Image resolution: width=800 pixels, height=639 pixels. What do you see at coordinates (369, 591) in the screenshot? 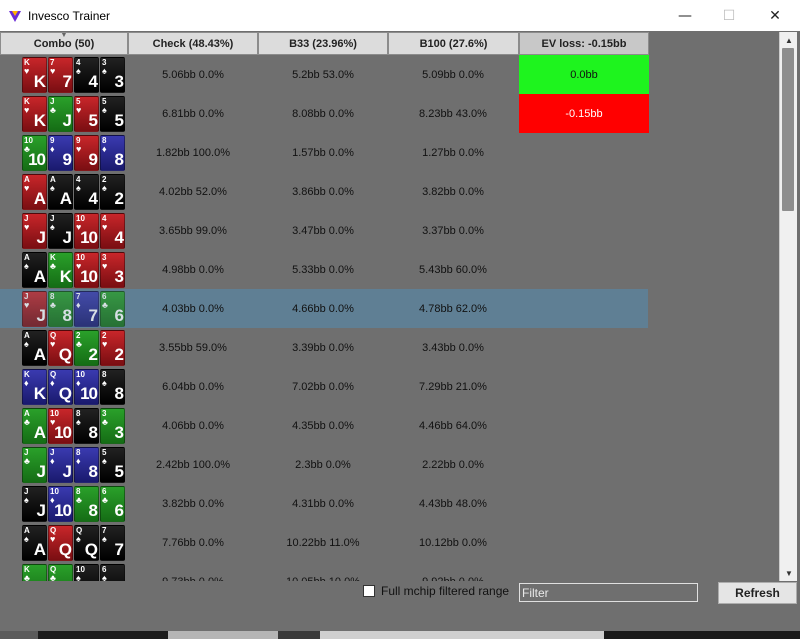
I see `full-range-checkbox` at bounding box center [369, 591].